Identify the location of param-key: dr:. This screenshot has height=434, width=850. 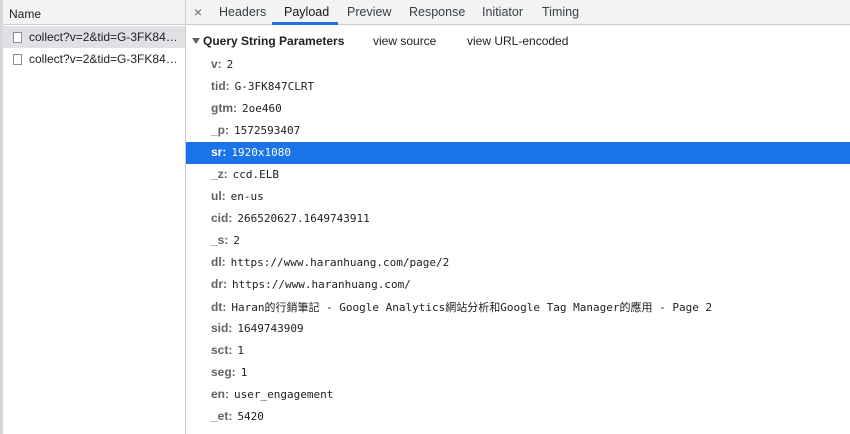
(219, 284).